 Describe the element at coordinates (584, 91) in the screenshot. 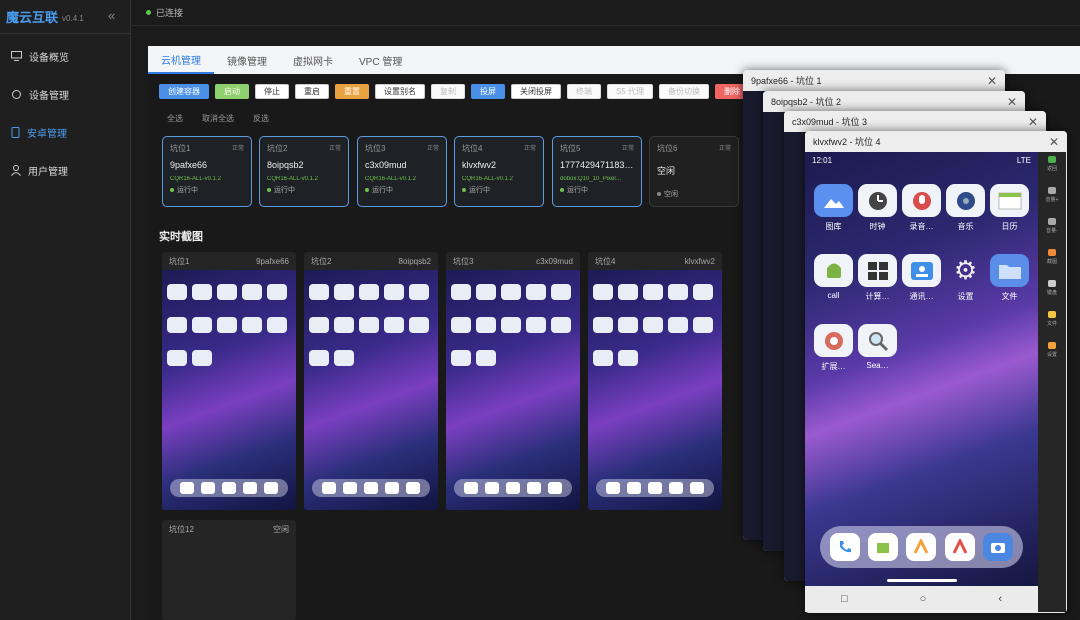

I see `terminal-button: 终端` at that location.